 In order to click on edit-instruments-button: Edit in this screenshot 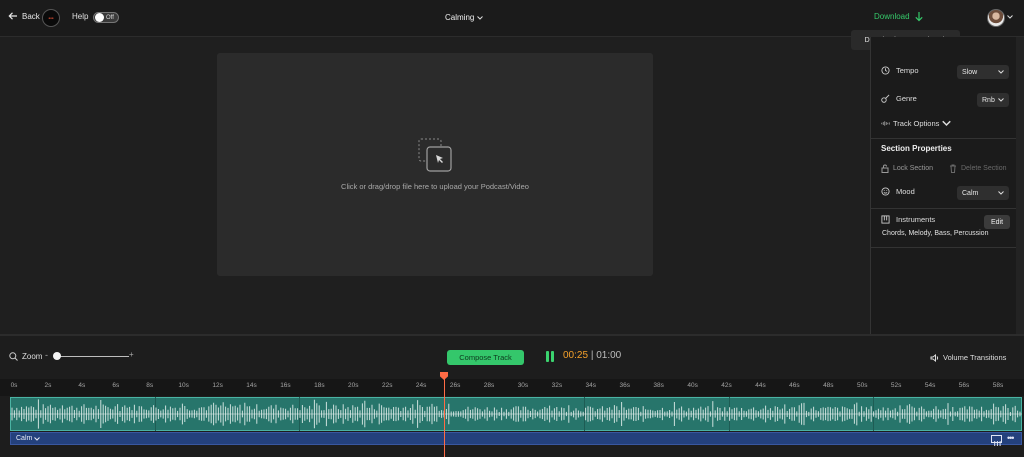, I will do `click(997, 222)`.